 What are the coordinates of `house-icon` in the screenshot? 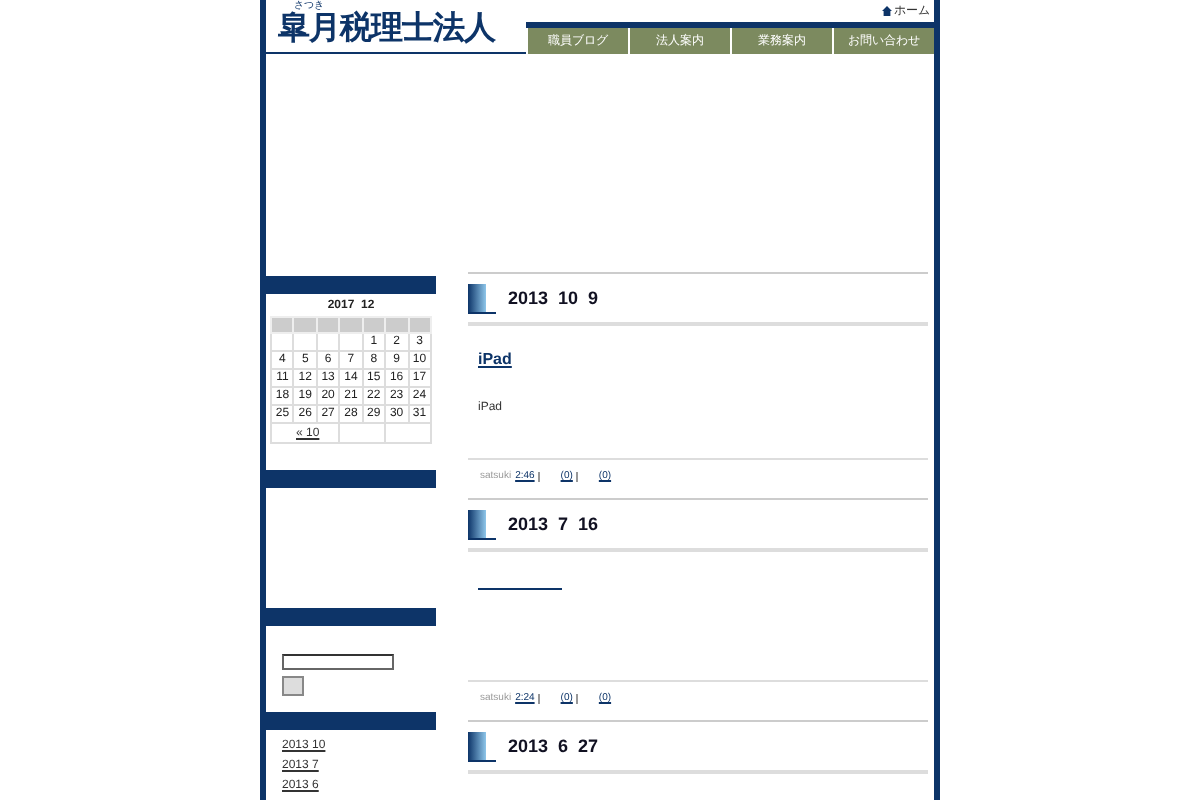 It's located at (887, 11).